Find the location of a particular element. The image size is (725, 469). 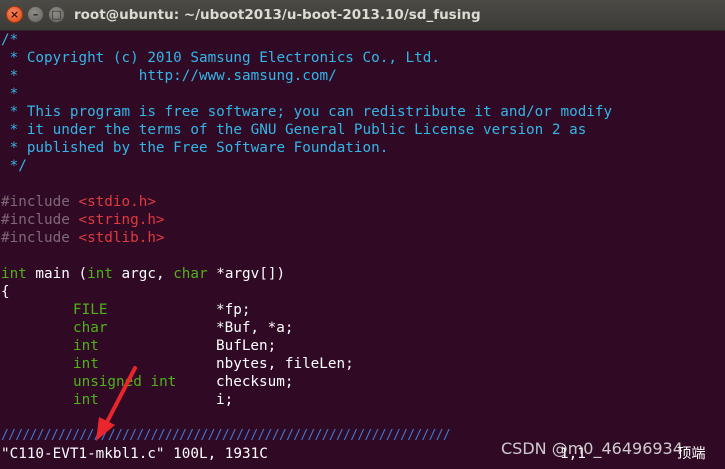

include-line: #include <stdlib.h> is located at coordinates (83, 238).